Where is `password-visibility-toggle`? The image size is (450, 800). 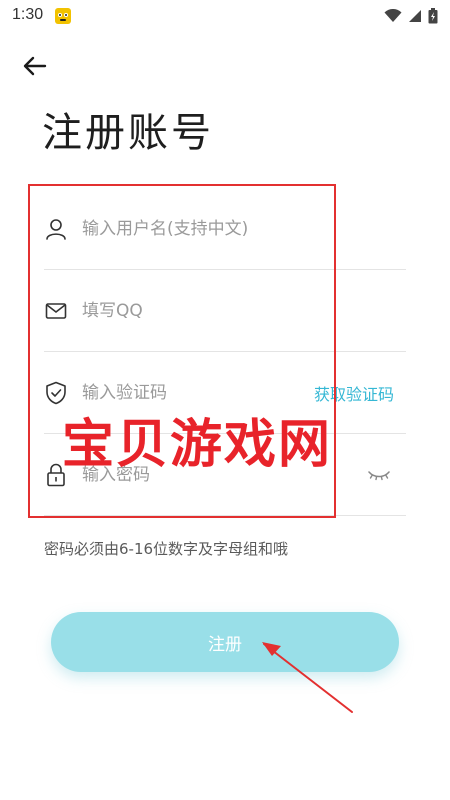 password-visibility-toggle is located at coordinates (379, 475).